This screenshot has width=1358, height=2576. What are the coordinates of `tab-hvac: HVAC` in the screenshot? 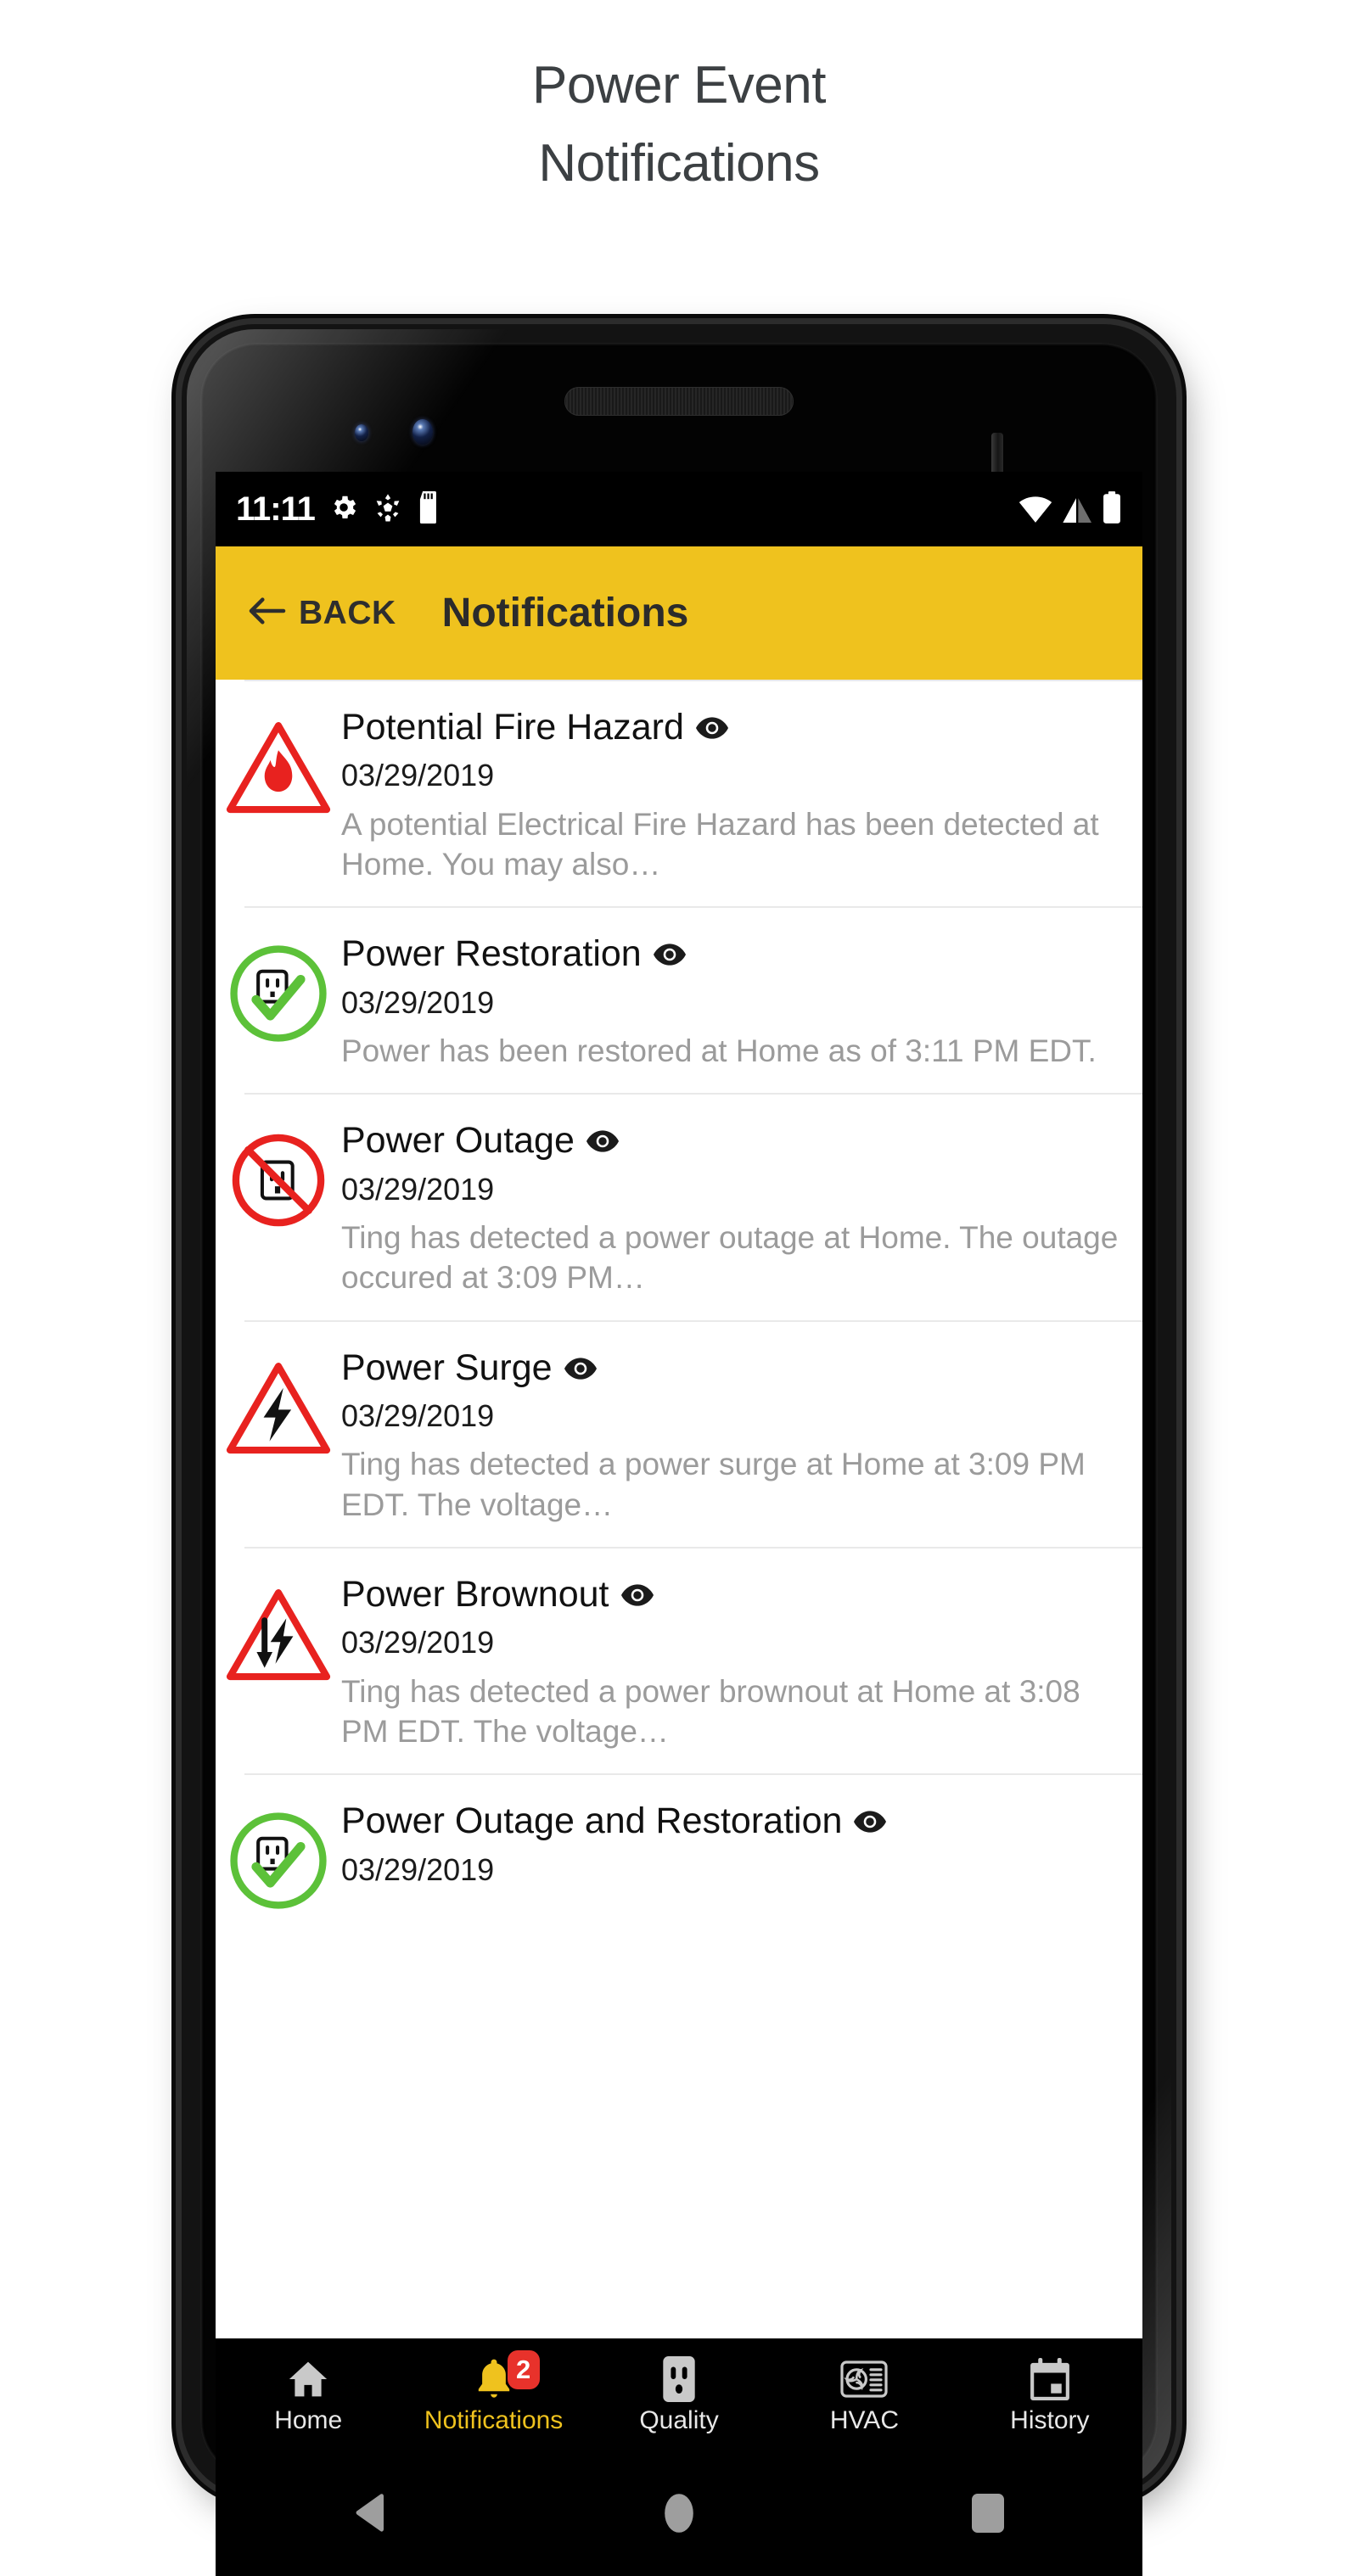 It's located at (865, 2394).